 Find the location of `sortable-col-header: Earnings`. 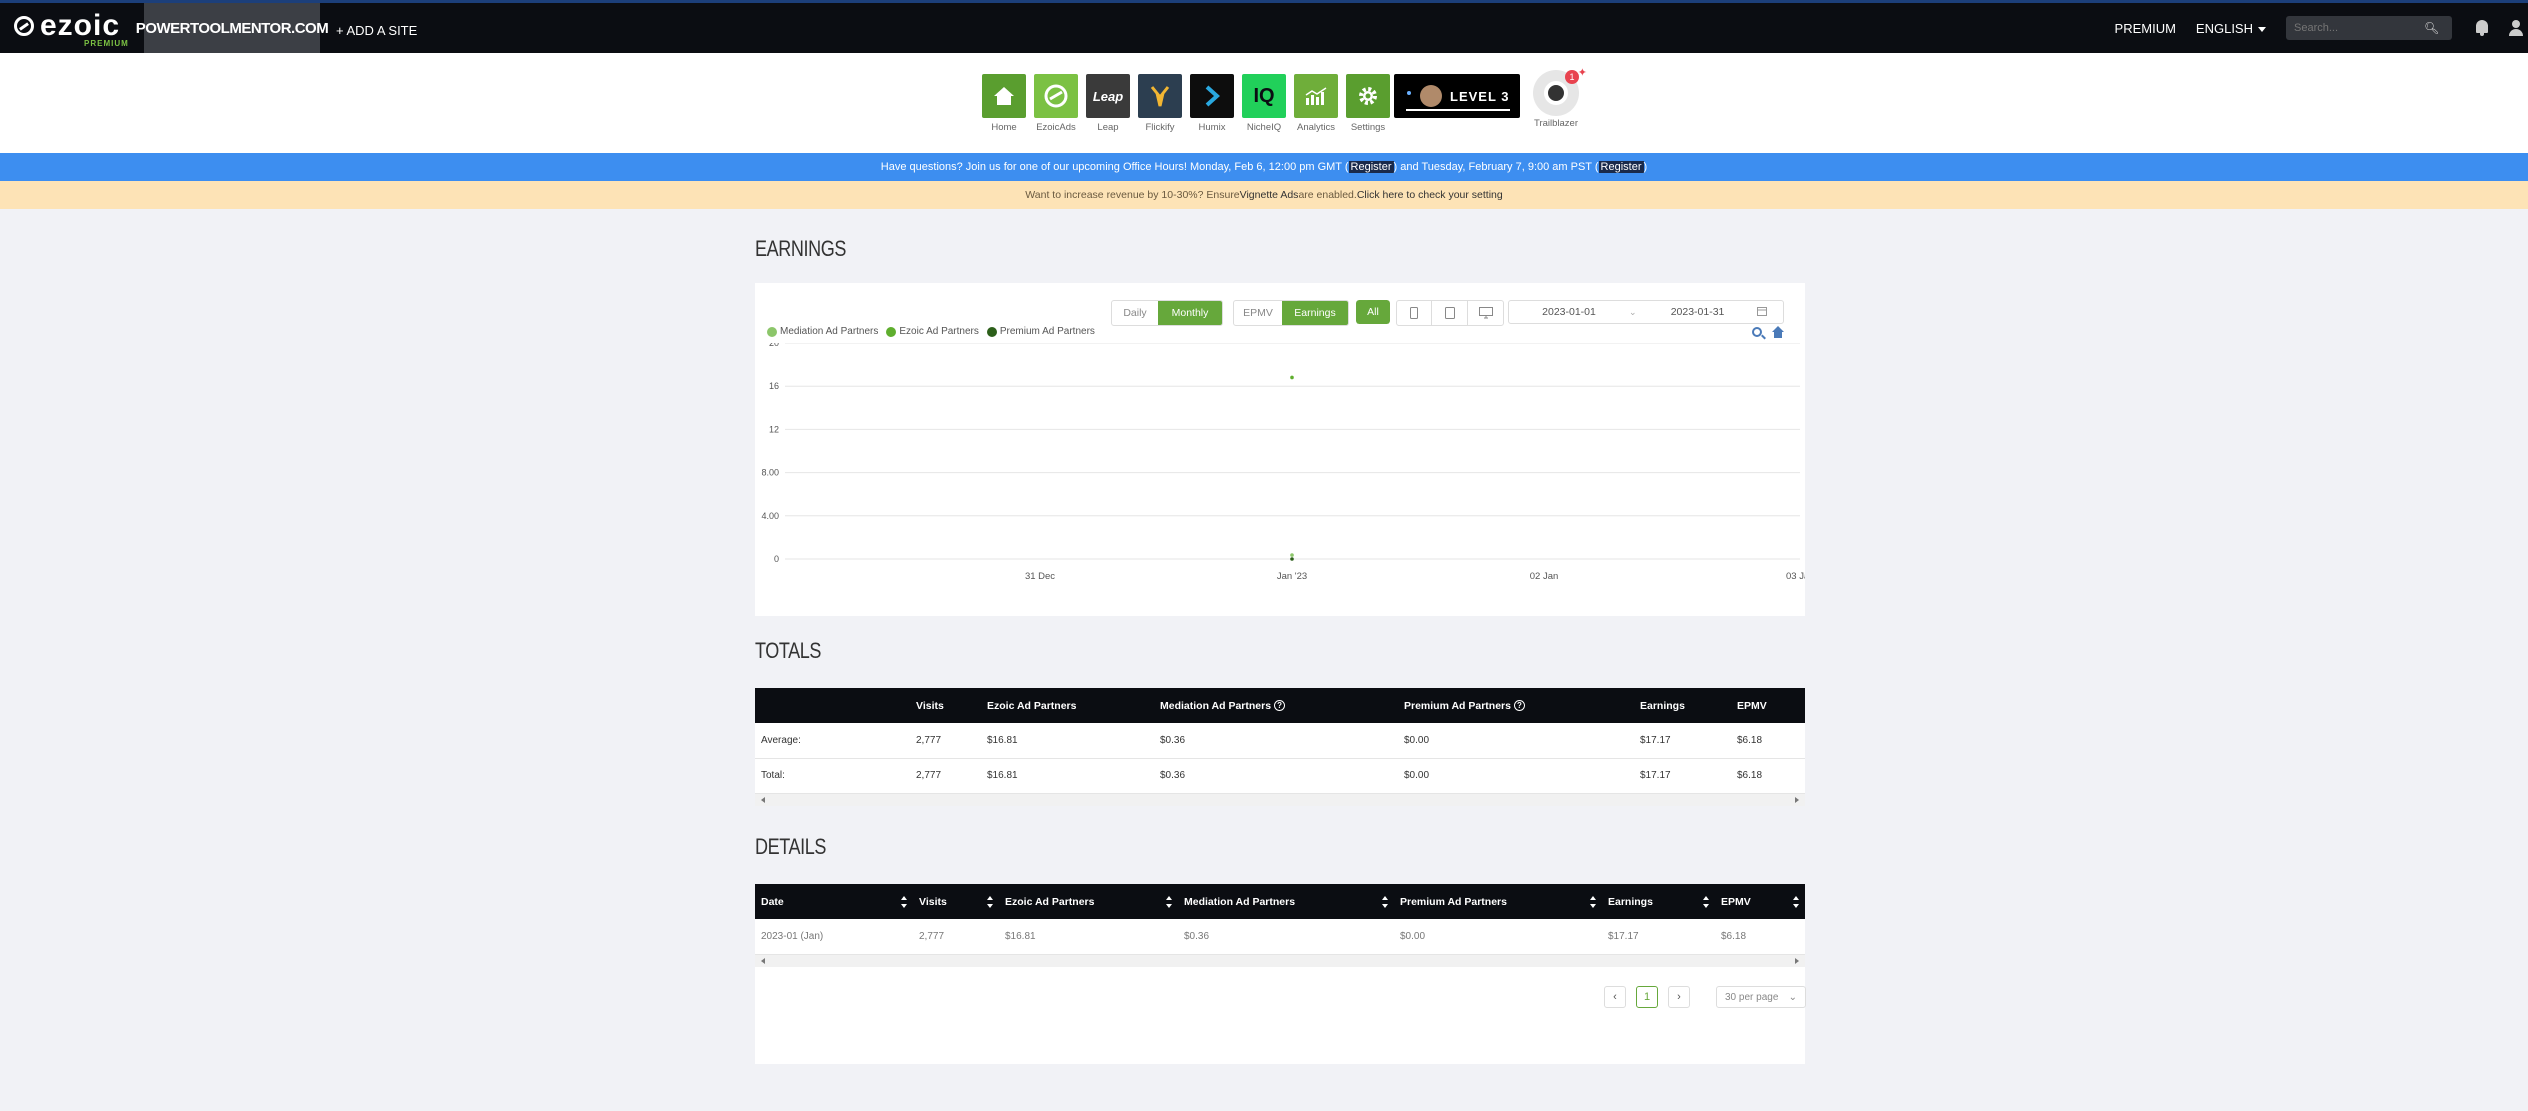

sortable-col-header: Earnings is located at coordinates (1658, 901).